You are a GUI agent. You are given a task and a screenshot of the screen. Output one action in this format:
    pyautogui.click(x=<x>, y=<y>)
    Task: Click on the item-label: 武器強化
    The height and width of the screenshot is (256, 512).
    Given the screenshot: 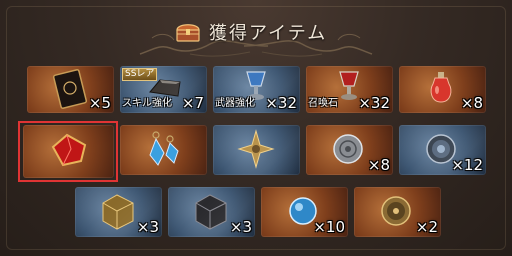 What is the action you would take?
    pyautogui.click(x=235, y=103)
    